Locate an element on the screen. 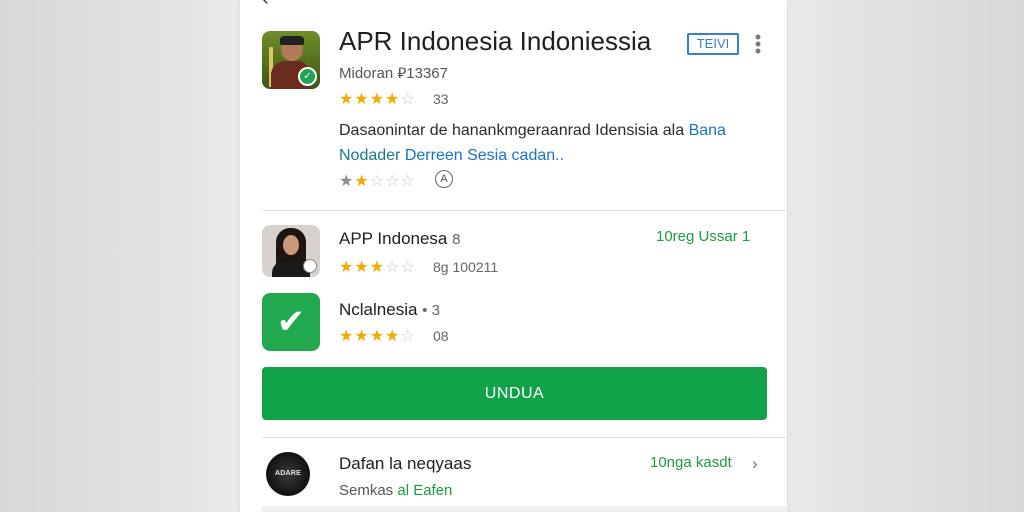 This screenshot has height=512, width=1024. list-item-action: 10reg Ussar 1 is located at coordinates (703, 236).